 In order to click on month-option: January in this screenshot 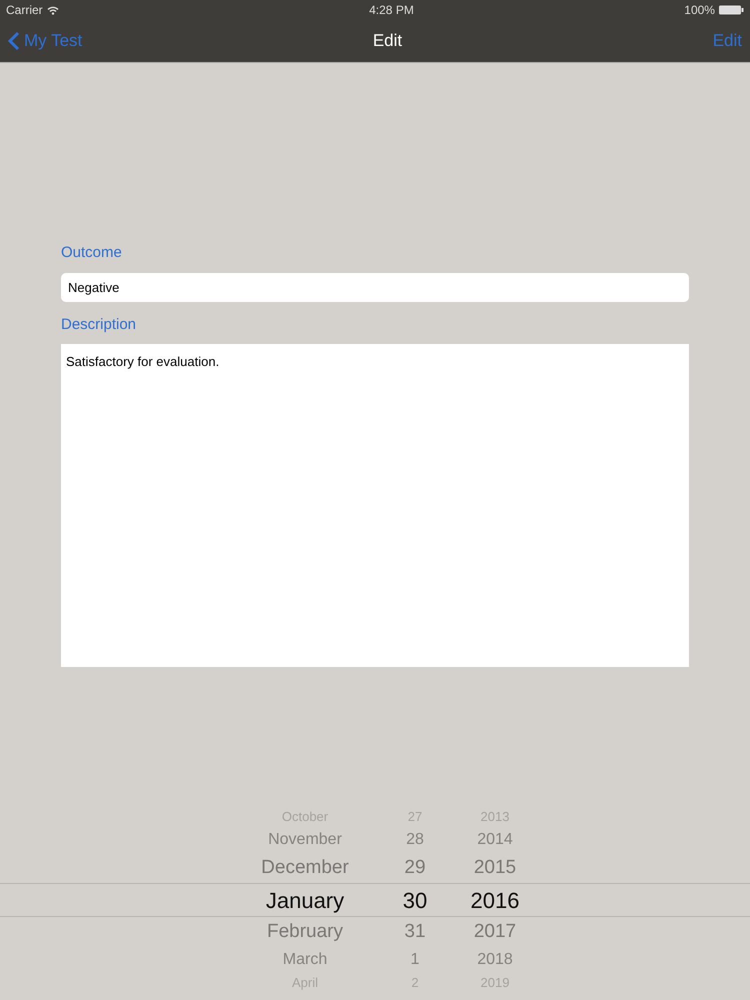, I will do `click(305, 900)`.